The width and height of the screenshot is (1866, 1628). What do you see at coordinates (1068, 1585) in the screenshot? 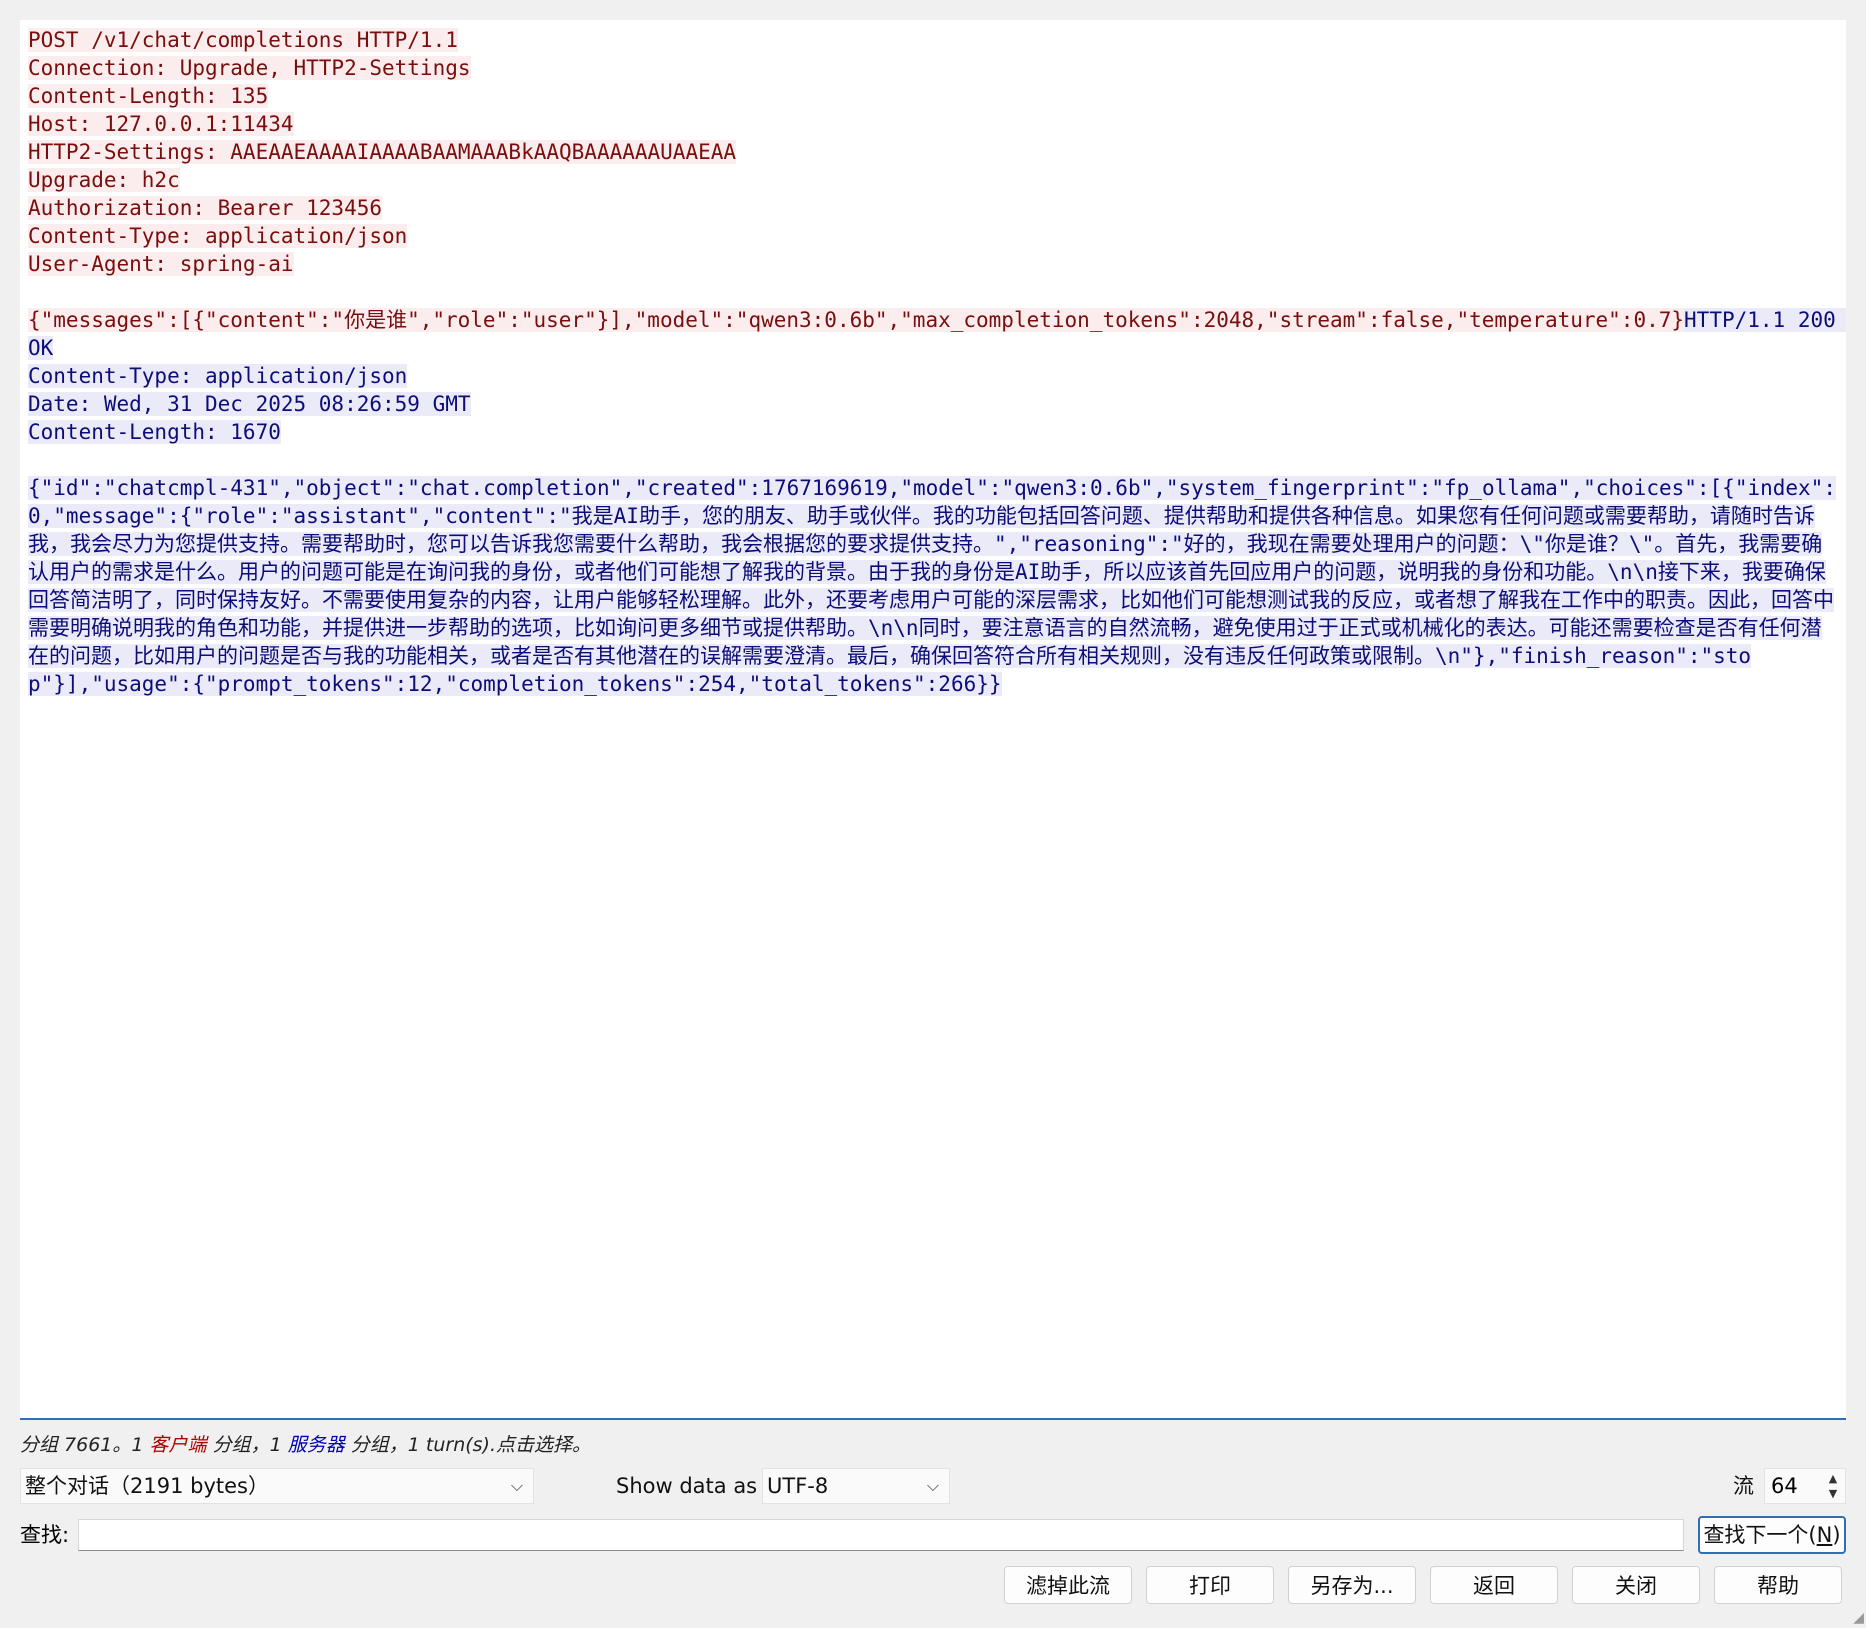
I see `filter-out-stream-button: 滤掉此流` at bounding box center [1068, 1585].